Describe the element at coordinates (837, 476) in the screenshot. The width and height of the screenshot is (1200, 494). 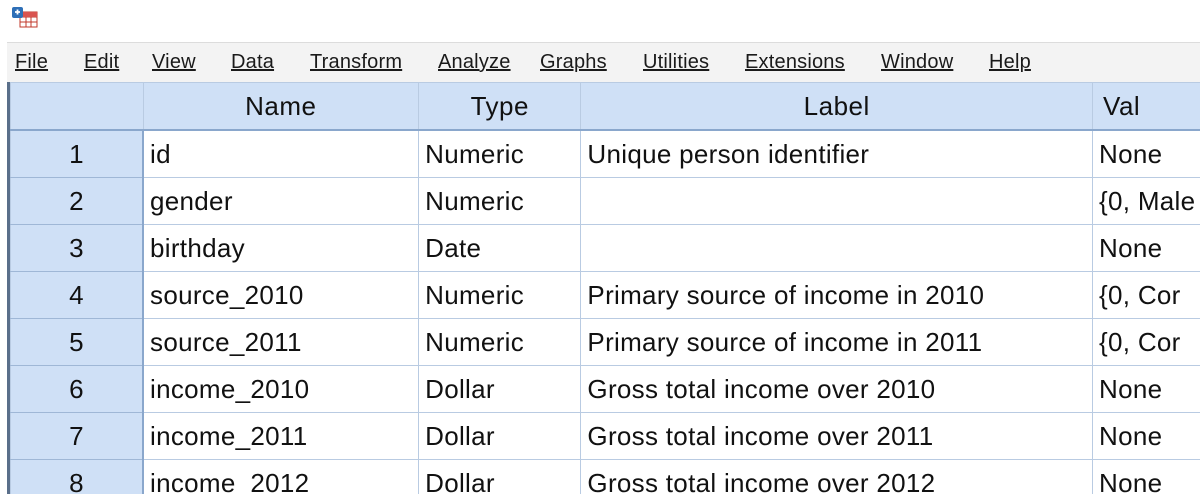
I see `label-cell: Gross total income over 2012` at that location.